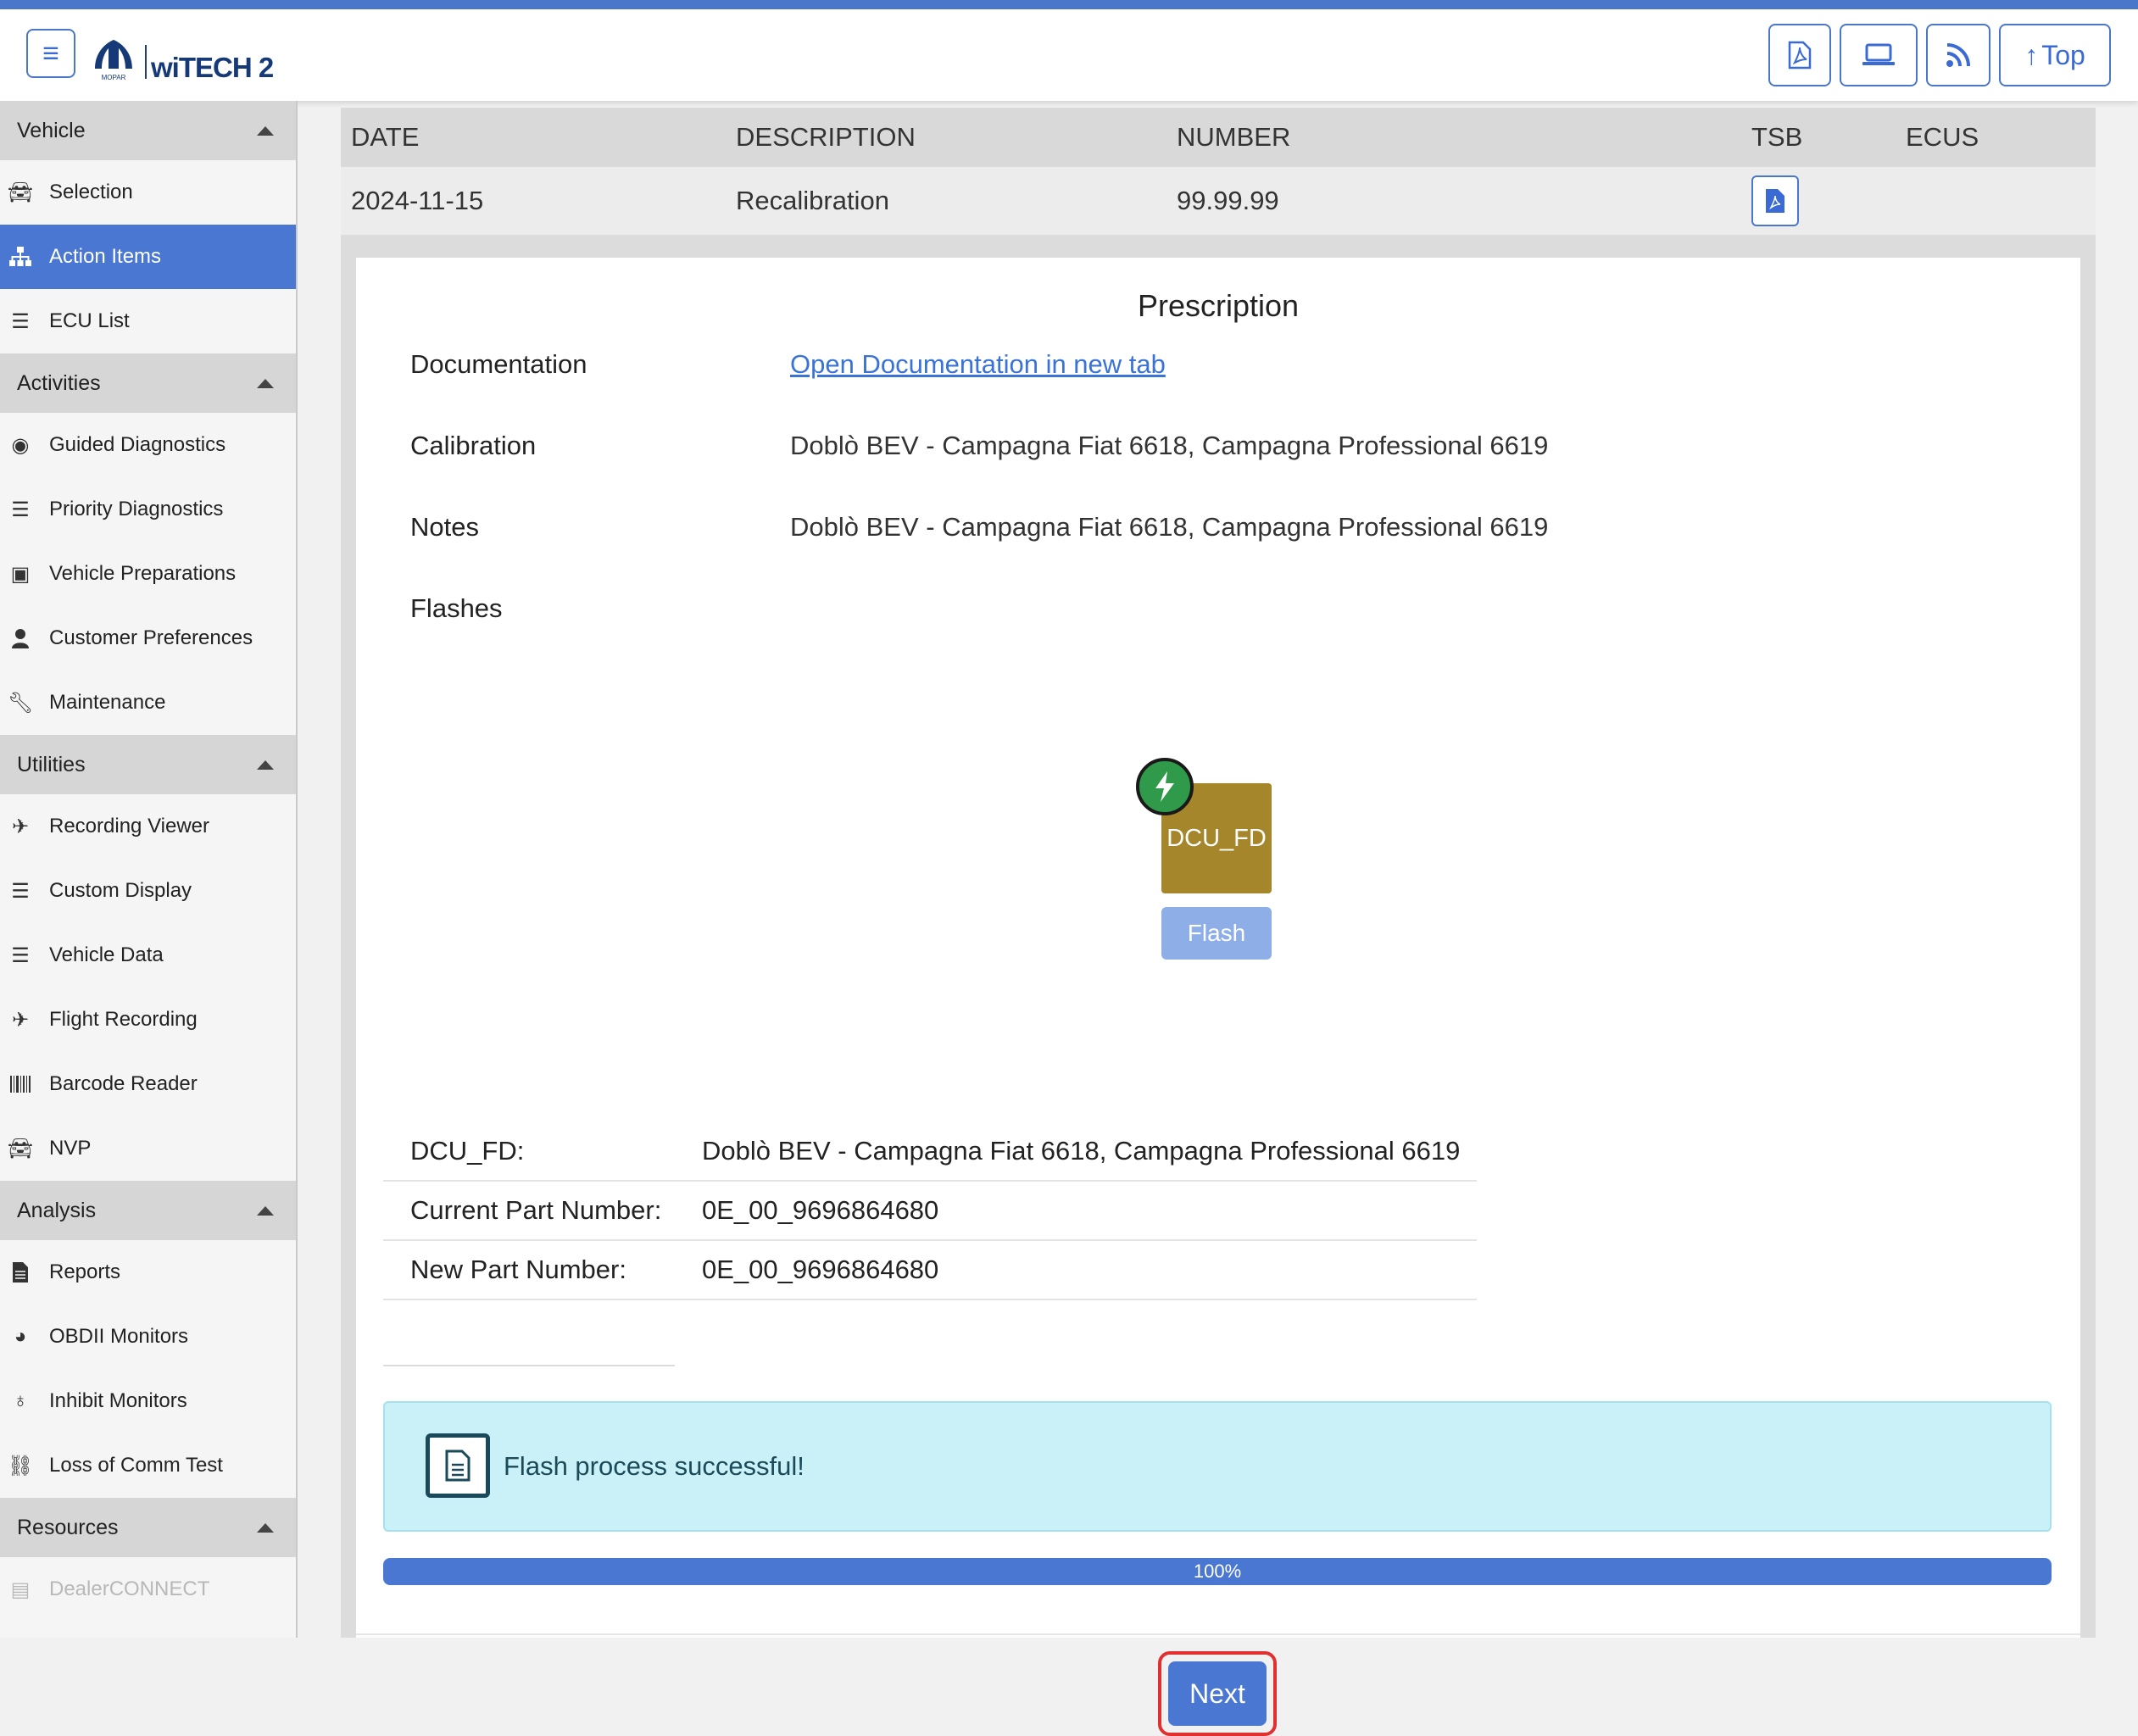 The width and height of the screenshot is (2138, 1736). Describe the element at coordinates (136, 509) in the screenshot. I see `sidebar-item-label: Priority Diagnostics` at that location.